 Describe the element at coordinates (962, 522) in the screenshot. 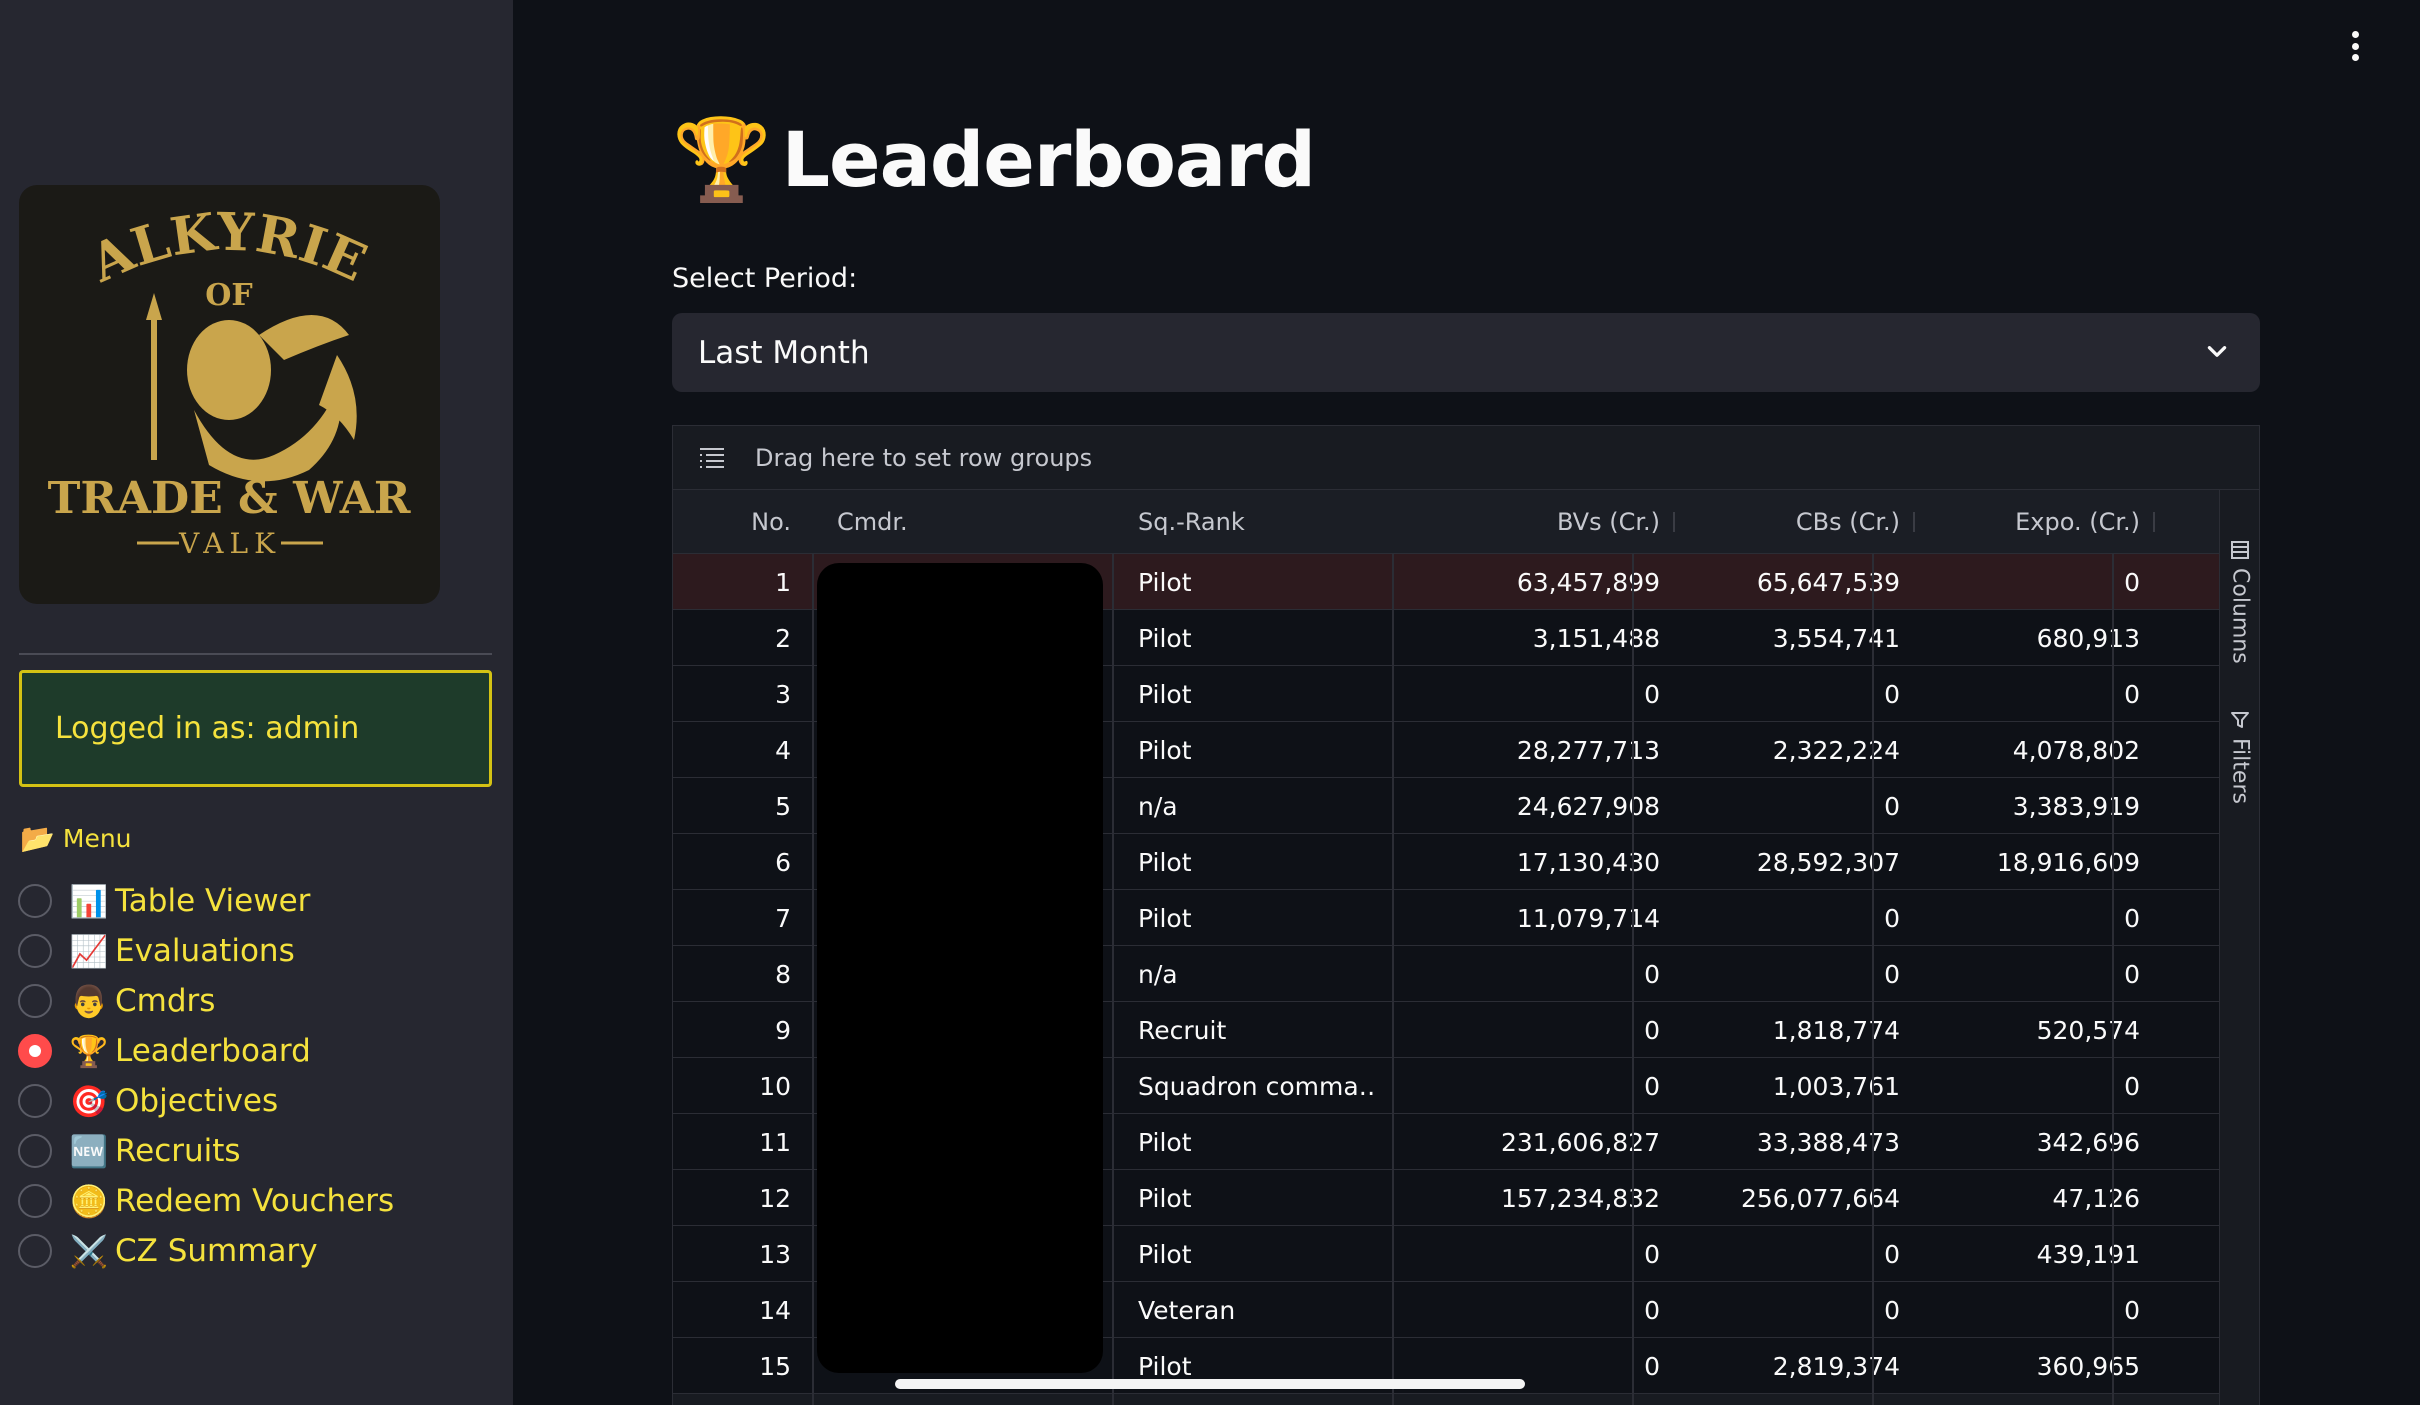

I see `column-header-cmdr: Cmdr.` at that location.